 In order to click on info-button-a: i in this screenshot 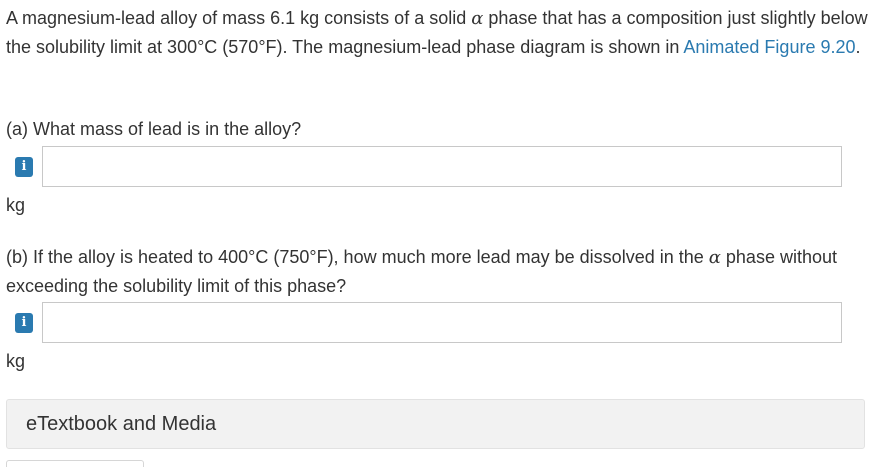, I will do `click(24, 166)`.